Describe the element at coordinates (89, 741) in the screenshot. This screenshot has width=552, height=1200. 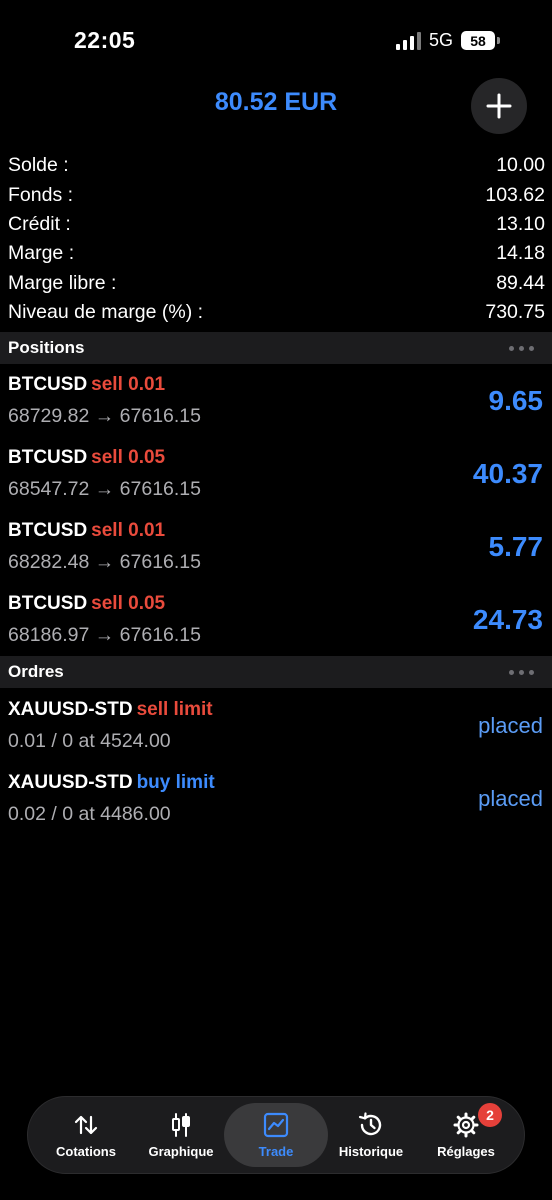
I see `order-details: 0.01 / 0 at 4524.00` at that location.